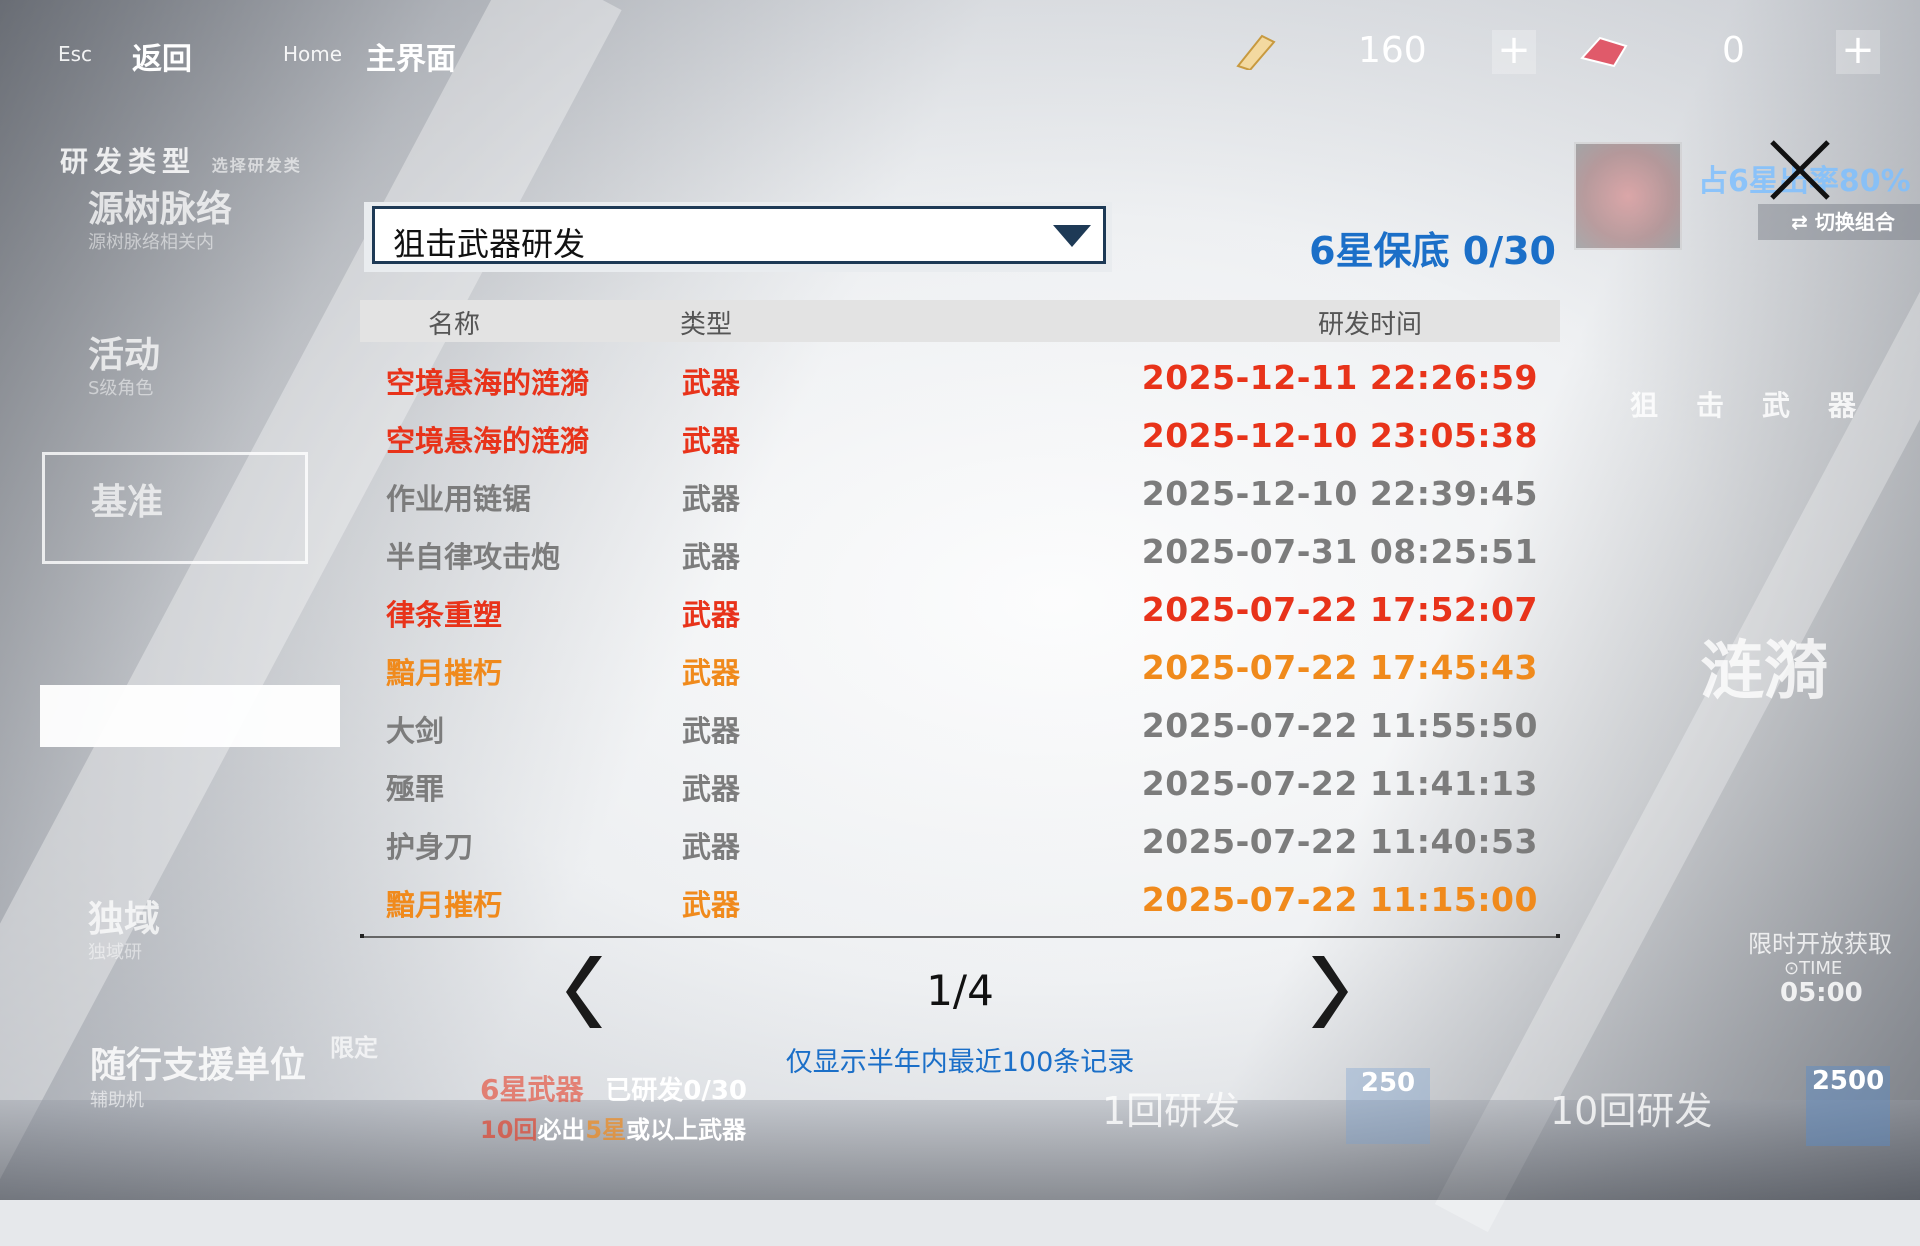  I want to click on next-page-icon, so click(1328, 992).